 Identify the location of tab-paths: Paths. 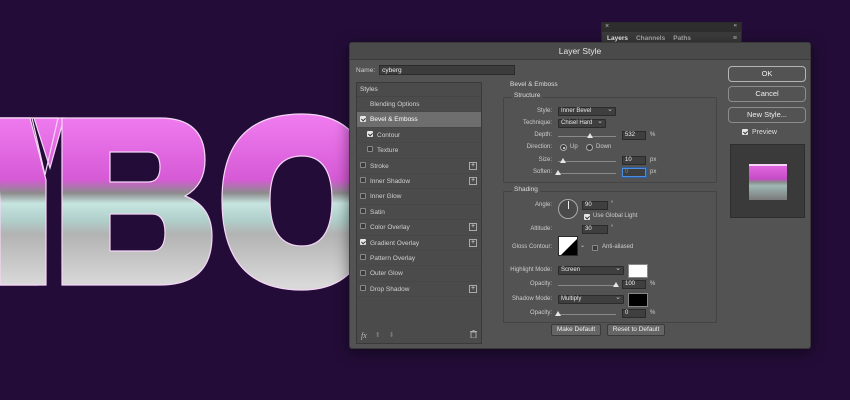
(682, 38).